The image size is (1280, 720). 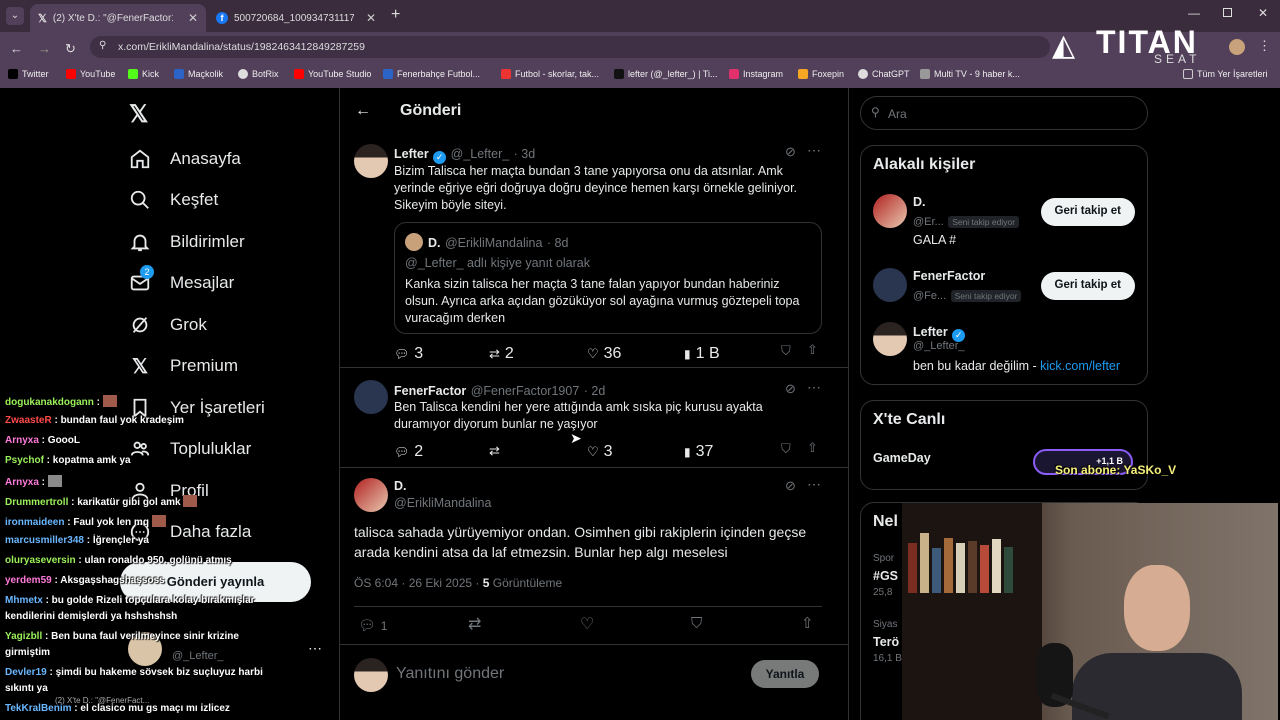 I want to click on bookmark-youtube: YouTube, so click(x=90, y=74).